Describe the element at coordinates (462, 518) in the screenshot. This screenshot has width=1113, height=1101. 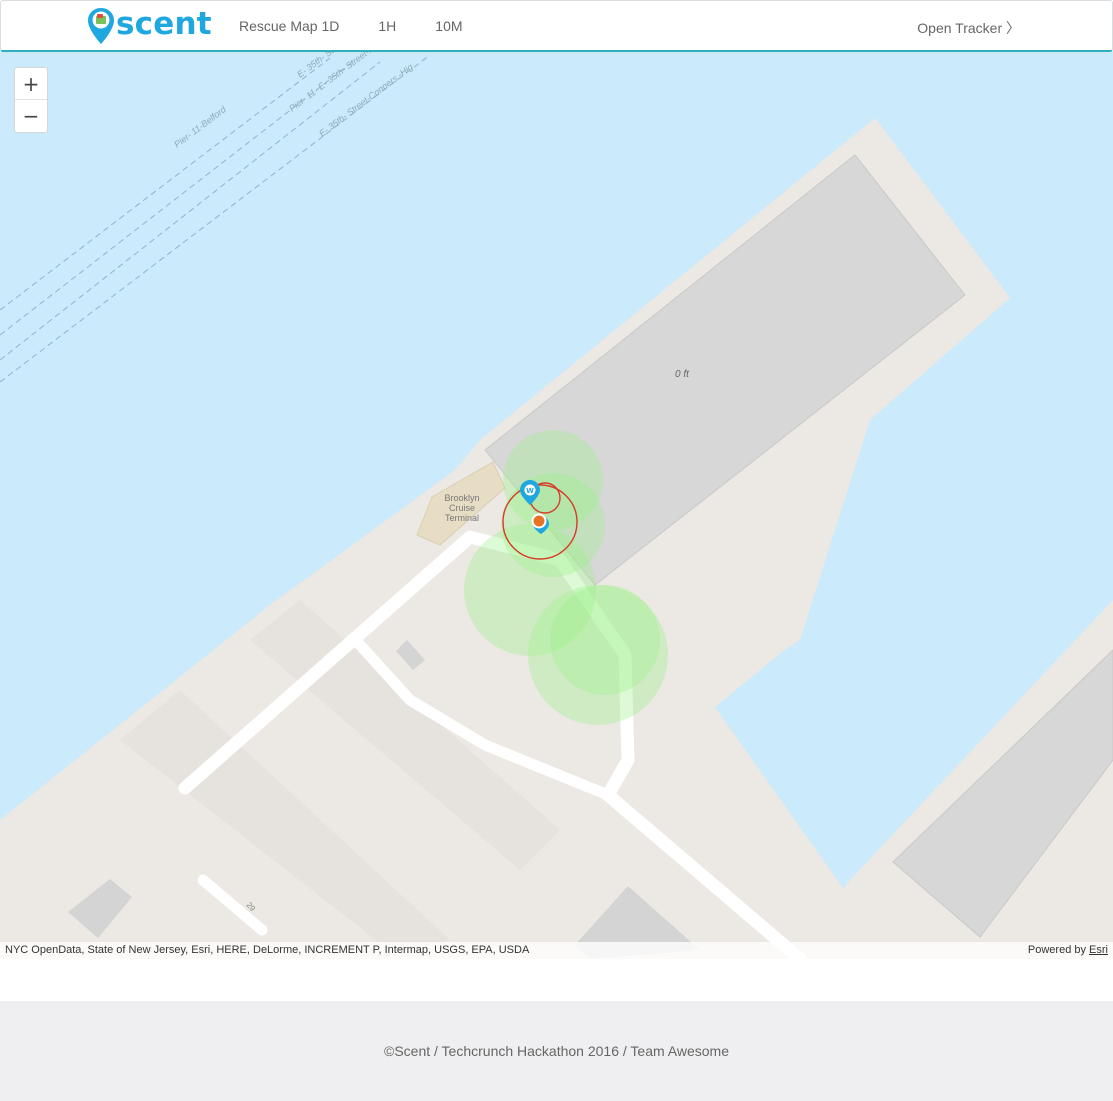
I see `svg-text: Terminal` at that location.